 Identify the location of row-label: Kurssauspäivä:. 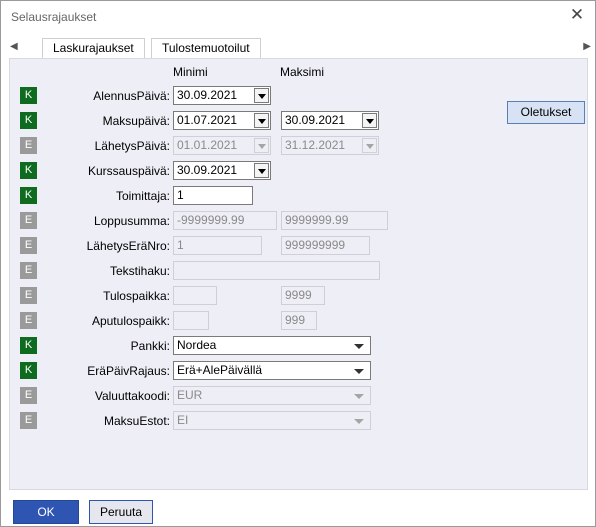
(128, 171).